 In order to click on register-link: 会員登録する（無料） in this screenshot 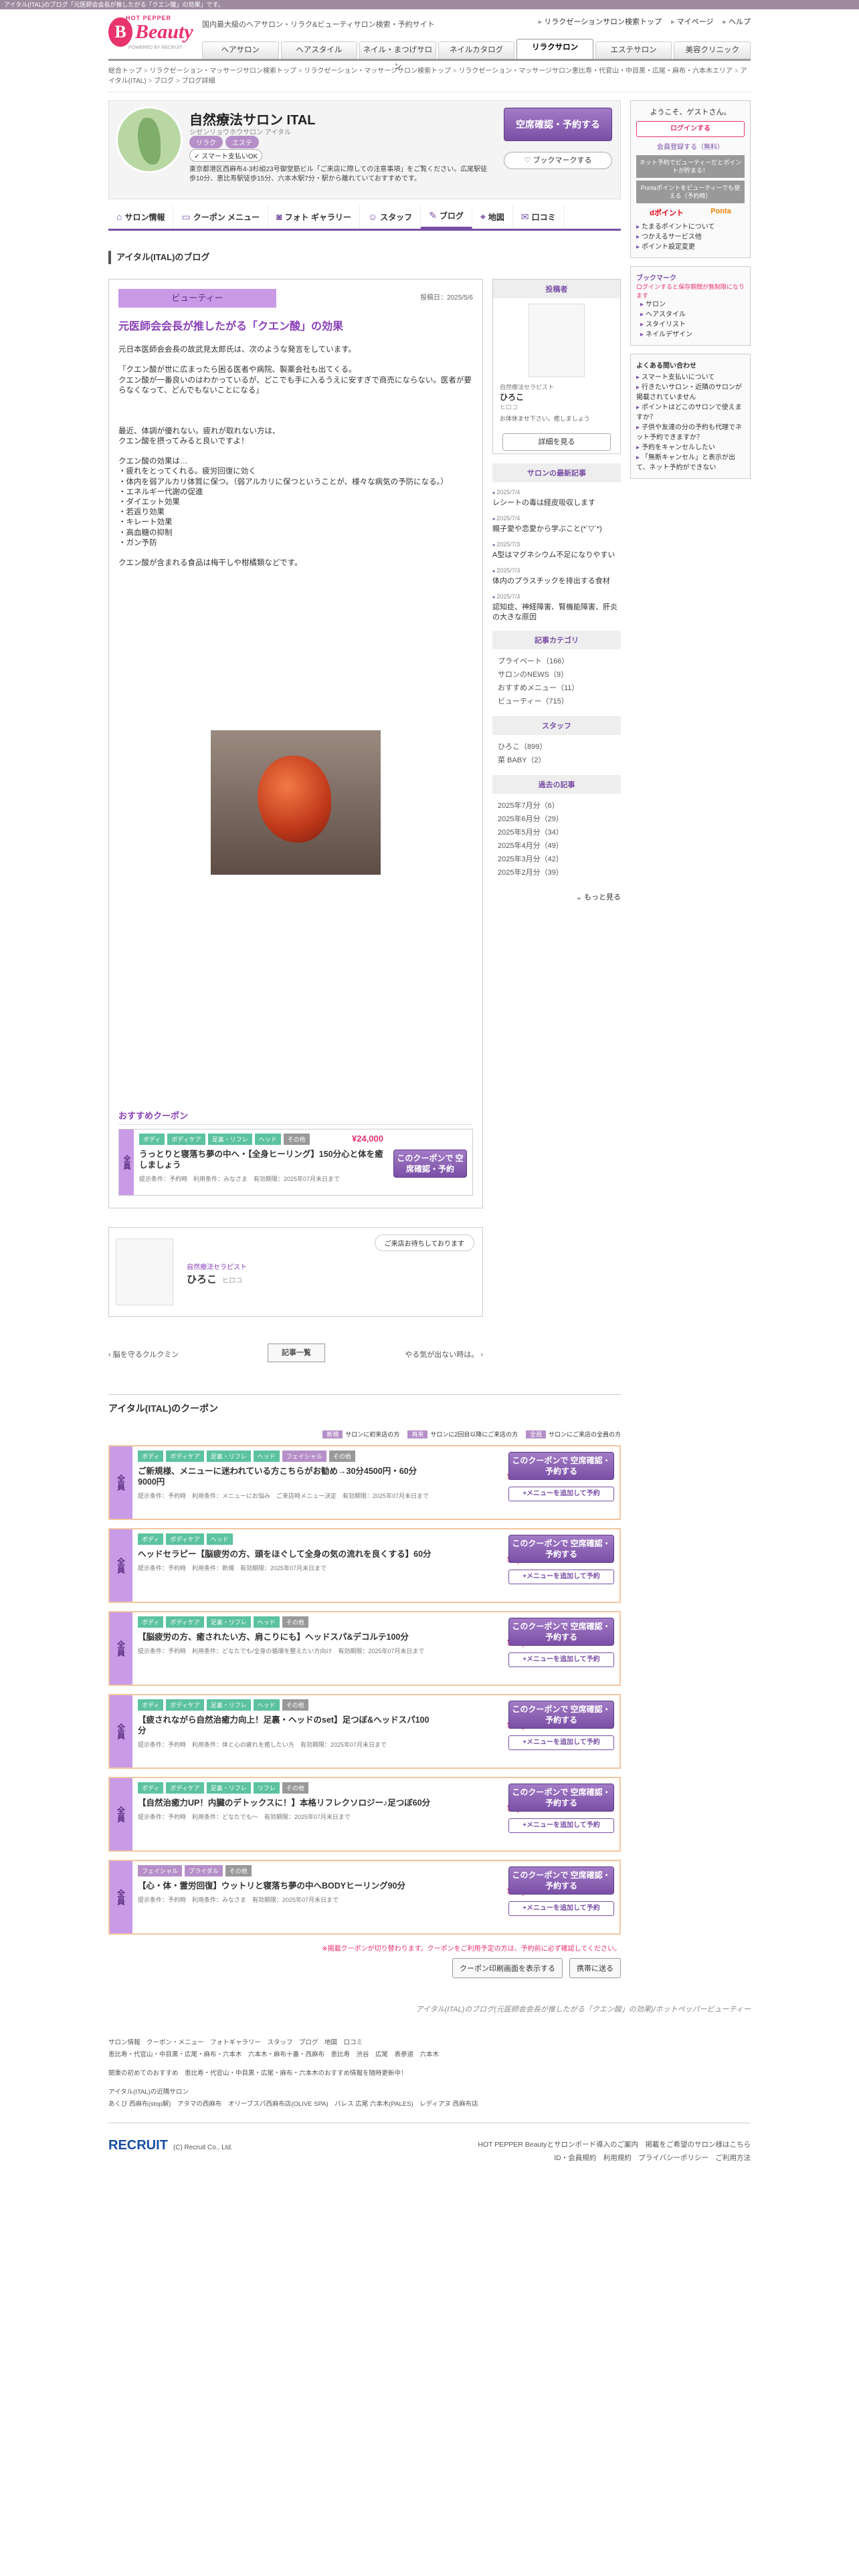, I will do `click(691, 146)`.